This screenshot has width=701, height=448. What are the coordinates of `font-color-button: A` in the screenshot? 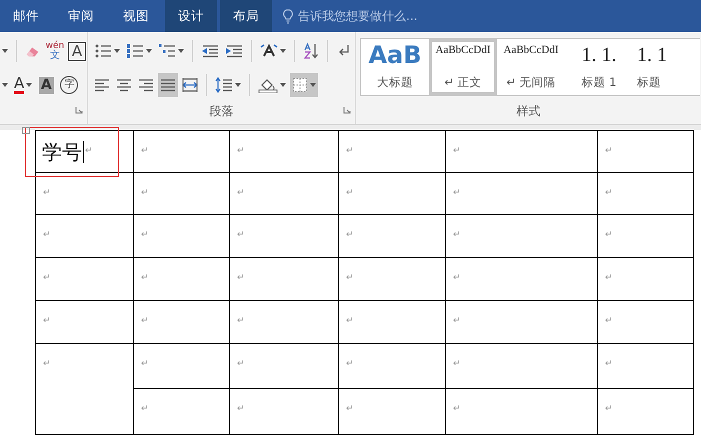 It's located at (23, 85).